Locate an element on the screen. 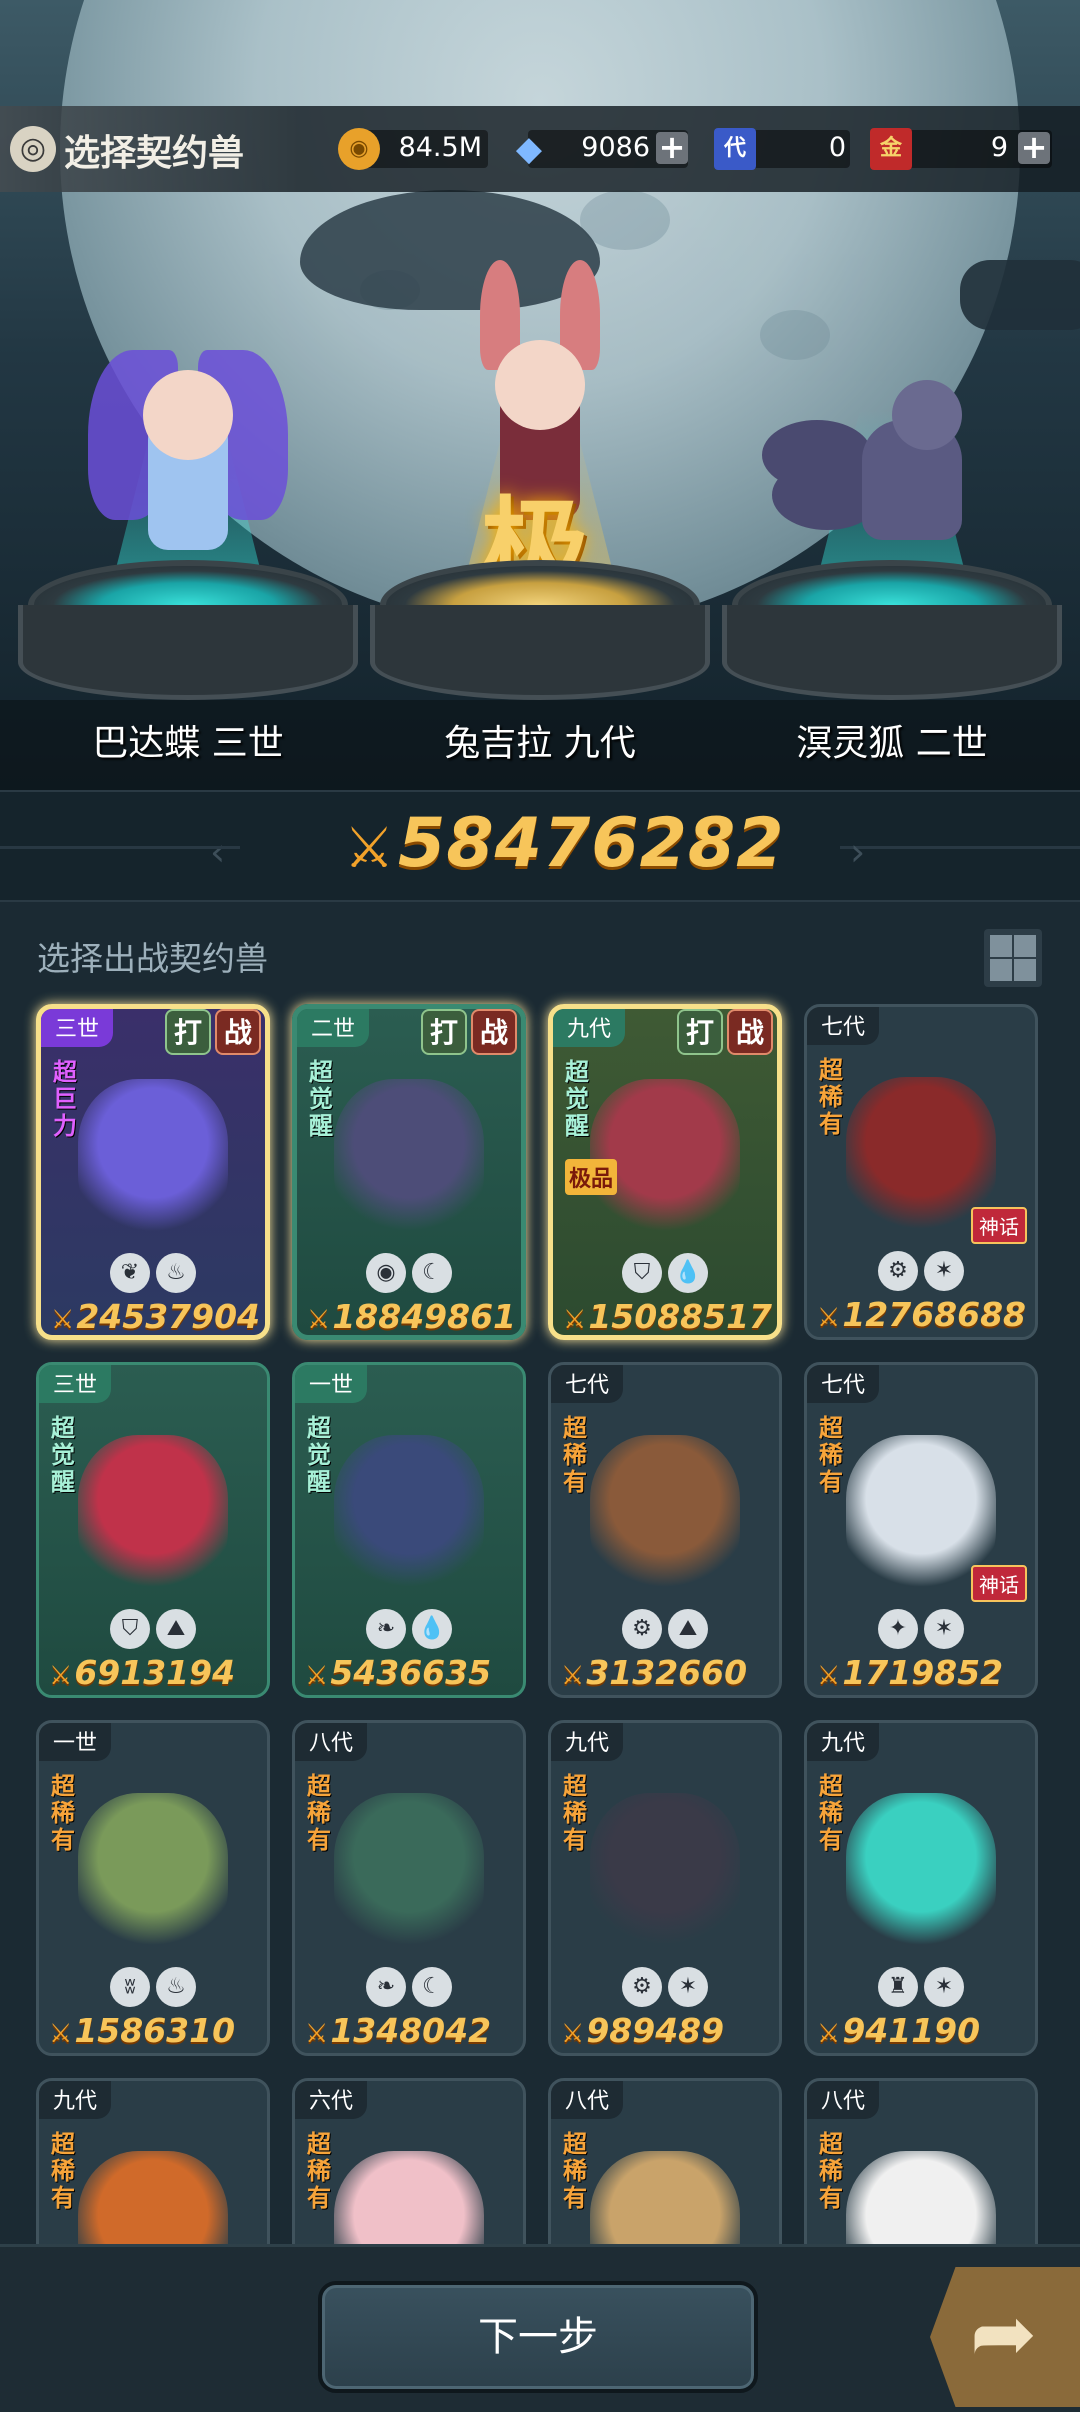  moon-icon: ☾ is located at coordinates (432, 1987).